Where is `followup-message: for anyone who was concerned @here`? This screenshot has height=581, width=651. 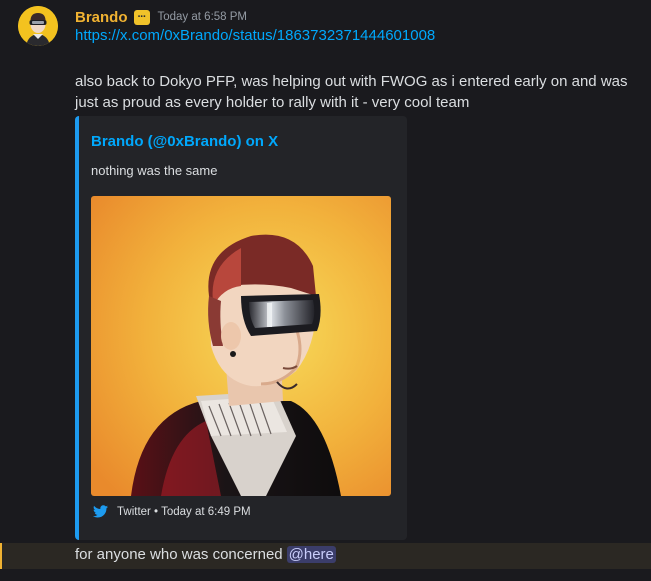 followup-message: for anyone who was concerned @here is located at coordinates (205, 554).